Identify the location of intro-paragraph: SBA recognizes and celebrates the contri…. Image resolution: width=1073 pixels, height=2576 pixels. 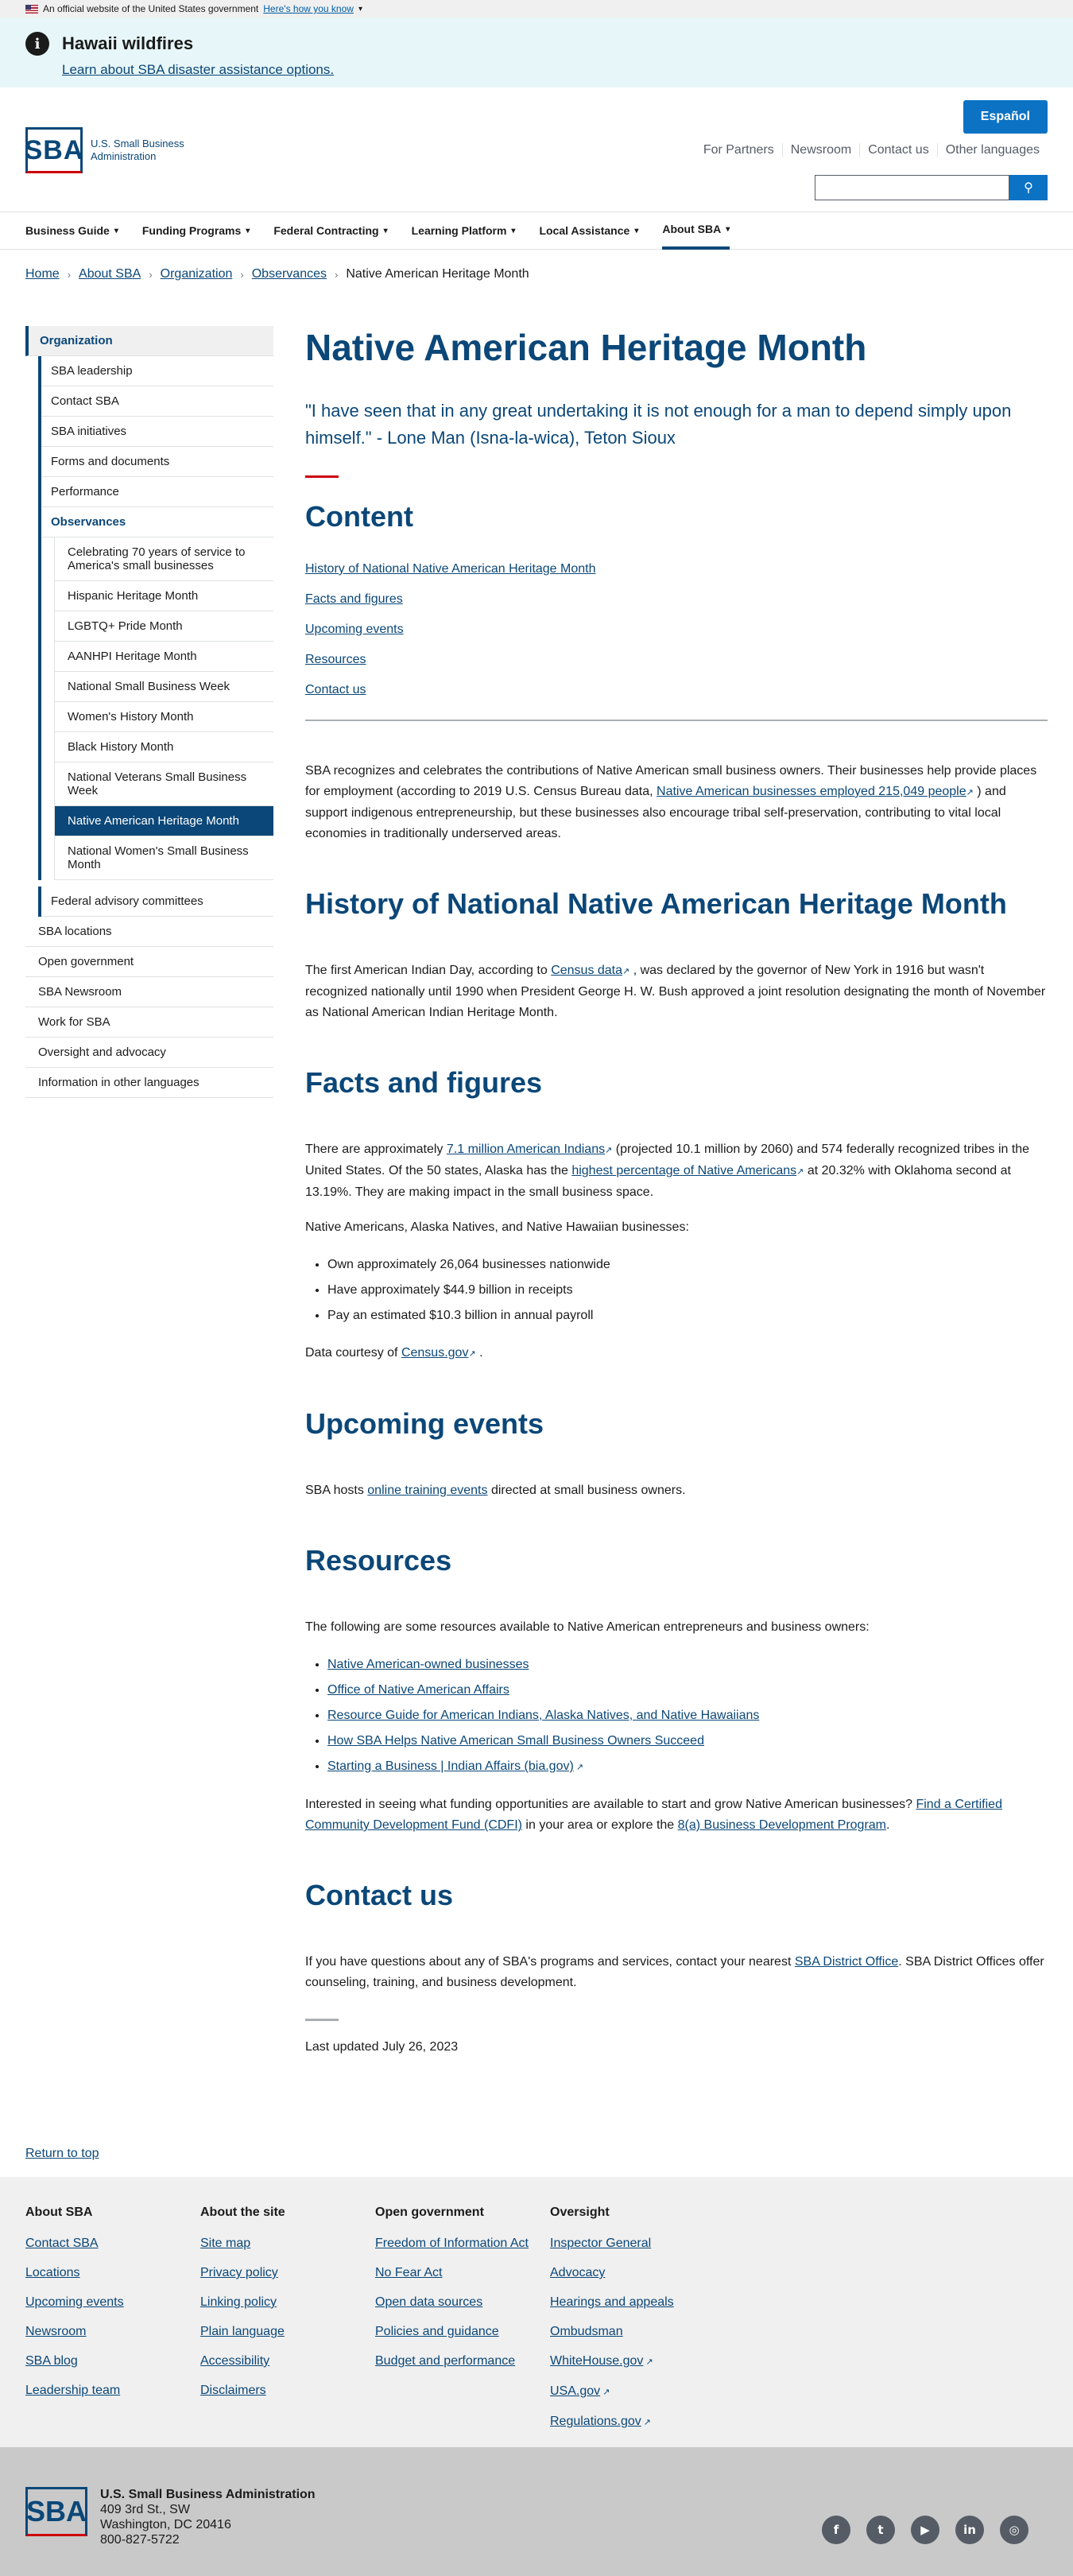
(676, 803).